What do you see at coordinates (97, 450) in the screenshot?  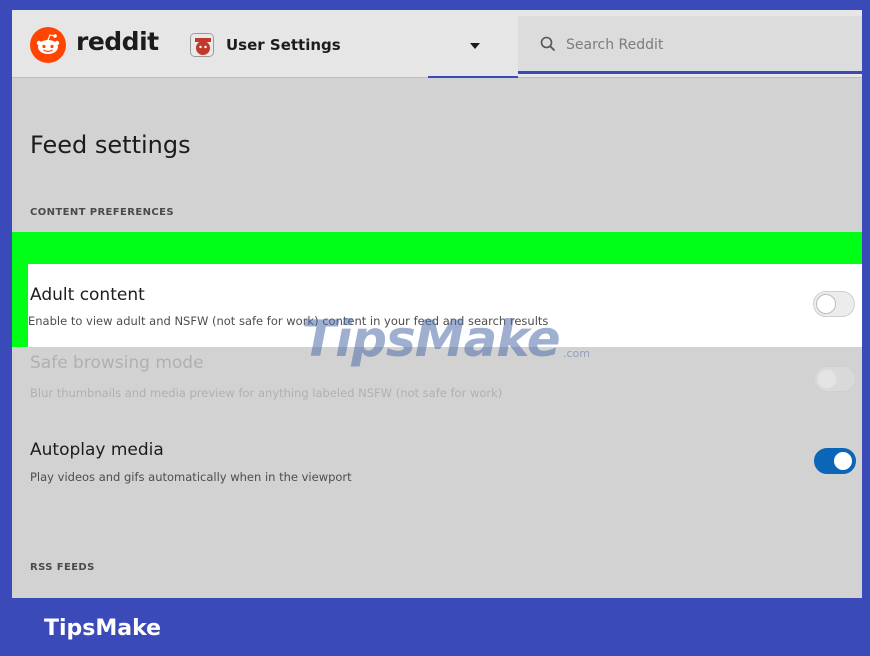 I see `autoplay-media-title: Autoplay media` at bounding box center [97, 450].